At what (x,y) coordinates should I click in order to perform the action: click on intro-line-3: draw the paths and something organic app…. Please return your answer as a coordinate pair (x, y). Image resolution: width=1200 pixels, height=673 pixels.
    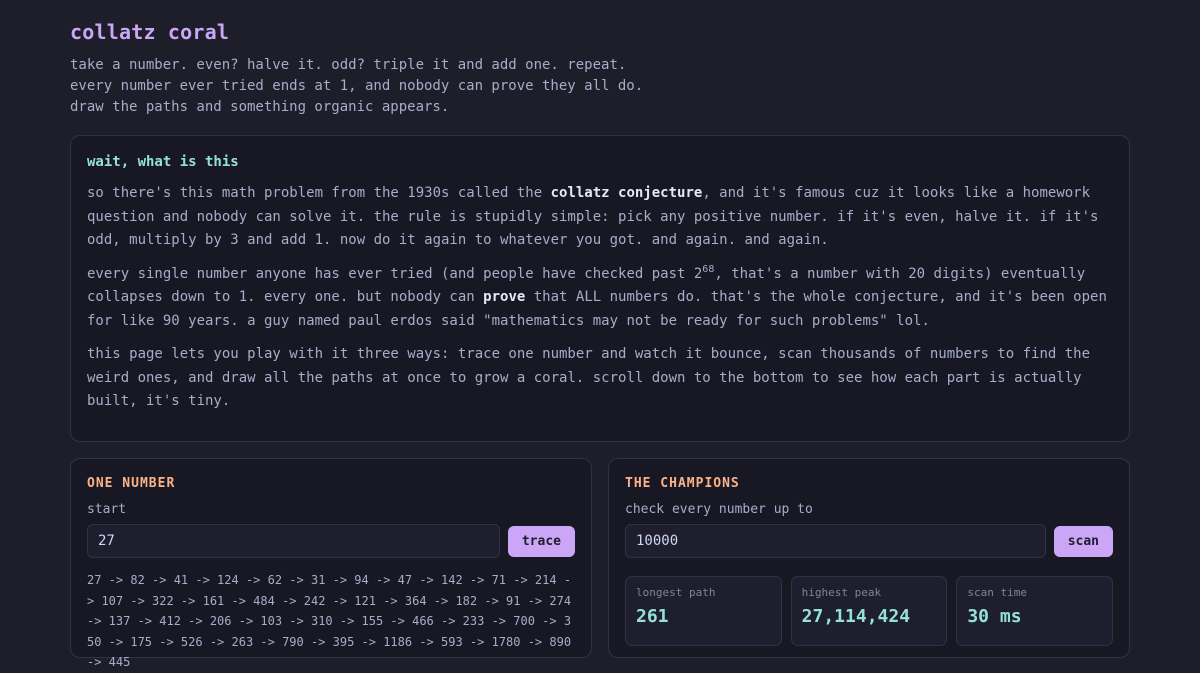
    Looking at the image, I should click on (260, 107).